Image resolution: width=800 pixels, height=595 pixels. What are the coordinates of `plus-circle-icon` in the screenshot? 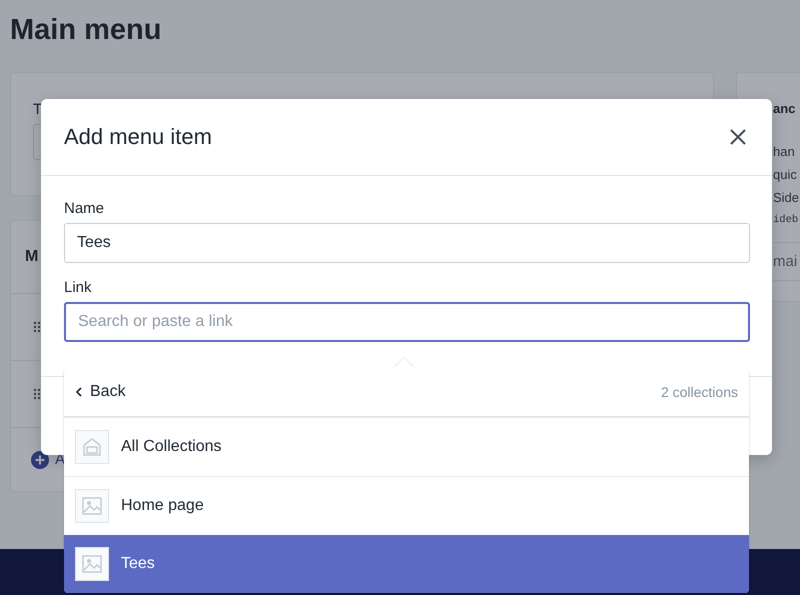 It's located at (40, 459).